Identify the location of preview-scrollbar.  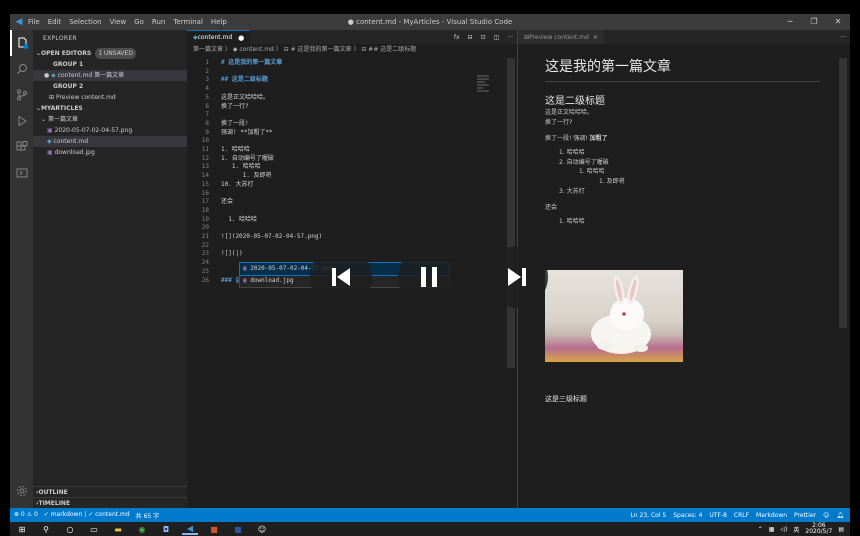
(843, 193).